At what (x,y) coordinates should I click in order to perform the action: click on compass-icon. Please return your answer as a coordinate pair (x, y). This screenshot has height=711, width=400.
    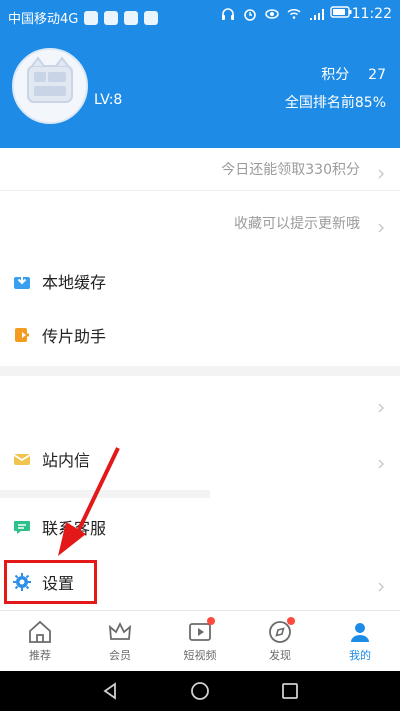
    Looking at the image, I should click on (281, 631).